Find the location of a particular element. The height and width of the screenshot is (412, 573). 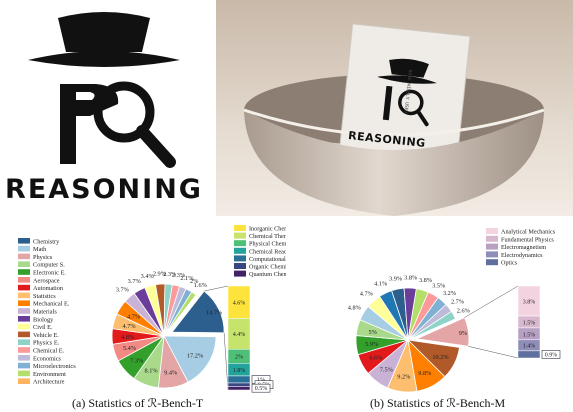

logo-wordmark: REASONING is located at coordinates (104, 189).